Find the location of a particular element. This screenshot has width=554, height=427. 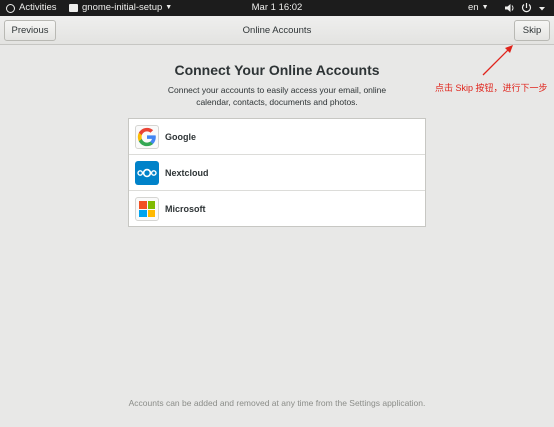

nextcloud-icon is located at coordinates (147, 173).